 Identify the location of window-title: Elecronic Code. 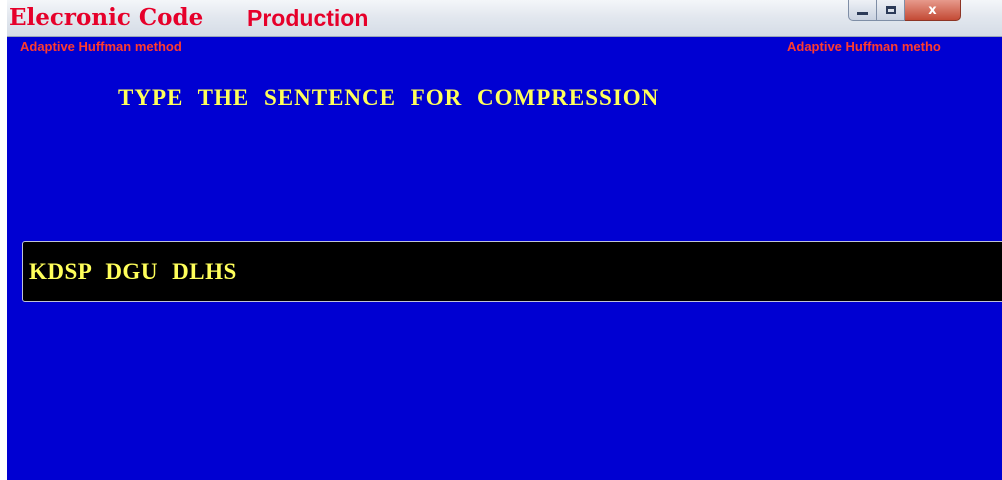
(106, 17).